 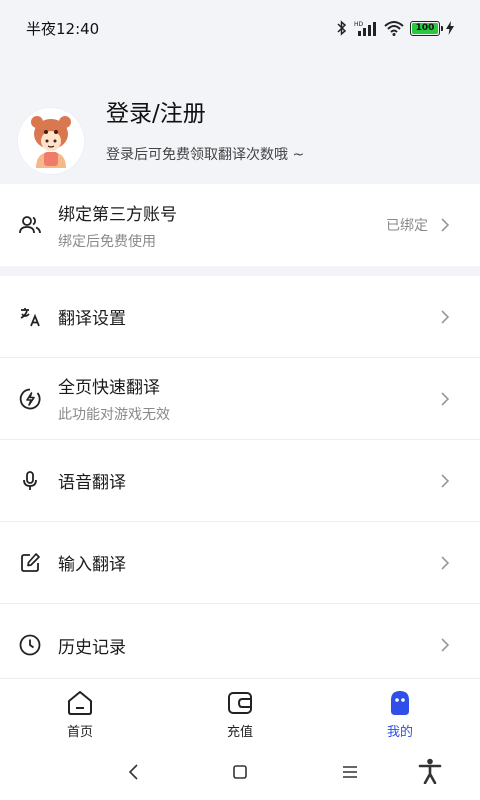 I want to click on tab-home-label: 首页, so click(x=79, y=732).